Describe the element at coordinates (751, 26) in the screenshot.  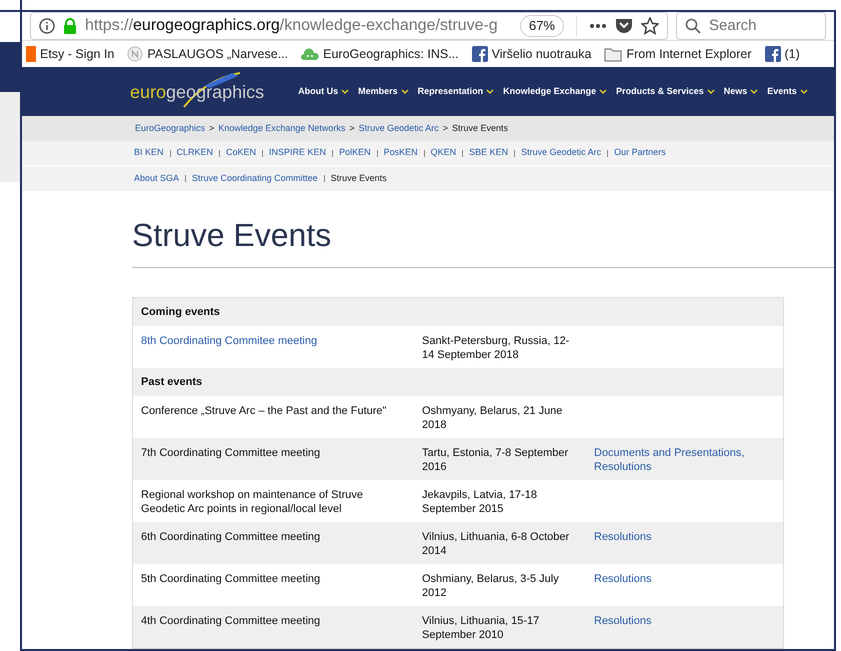
I see `search-field: Search` at that location.